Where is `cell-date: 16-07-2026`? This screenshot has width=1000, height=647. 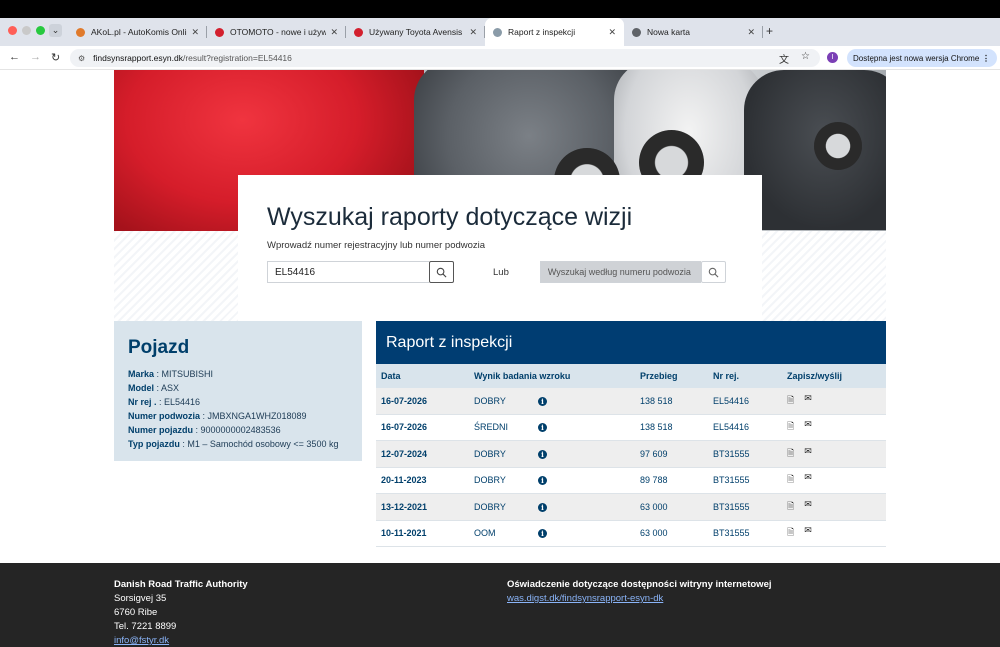 cell-date: 16-07-2026 is located at coordinates (404, 400).